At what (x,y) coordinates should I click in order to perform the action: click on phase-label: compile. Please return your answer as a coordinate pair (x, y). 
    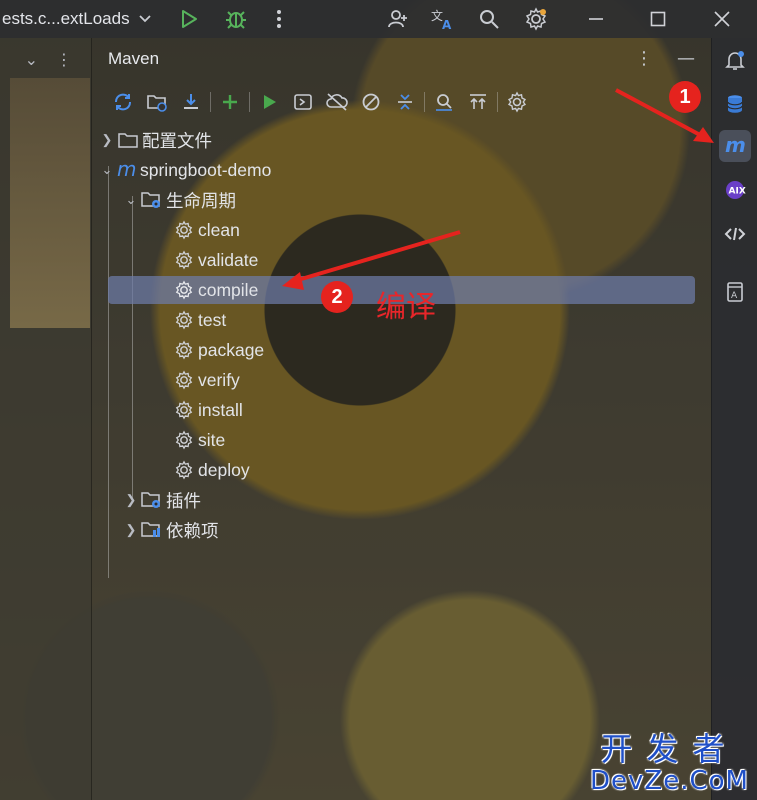
    Looking at the image, I should click on (228, 289).